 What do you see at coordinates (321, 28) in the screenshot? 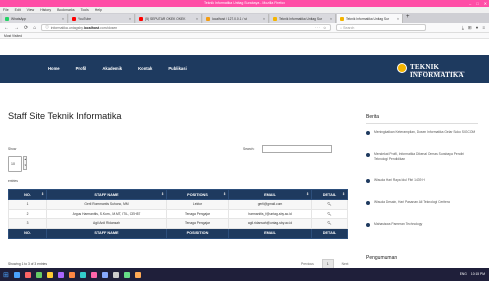
I see `page-actions-icon: ··· ✩` at bounding box center [321, 28].